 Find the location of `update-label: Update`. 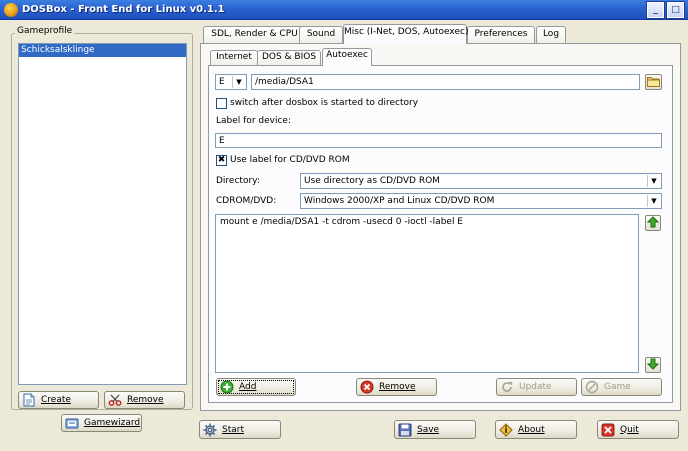

update-label: Update is located at coordinates (535, 387).